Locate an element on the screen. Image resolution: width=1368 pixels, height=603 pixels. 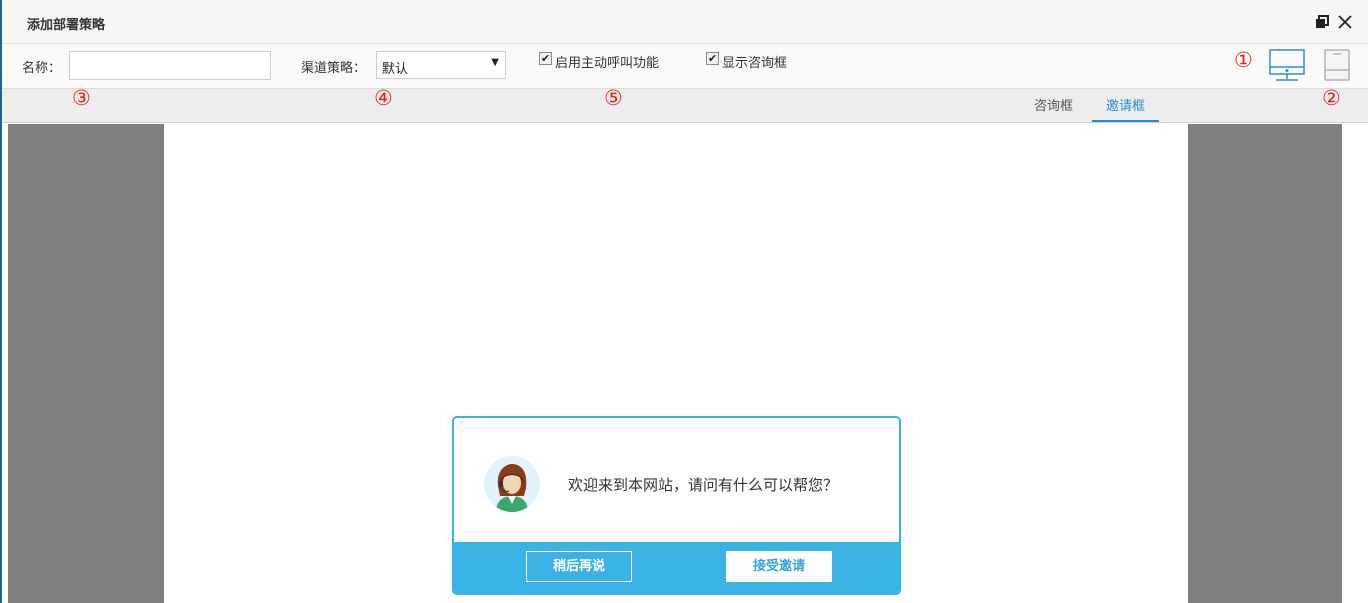
name-input is located at coordinates (170, 65).